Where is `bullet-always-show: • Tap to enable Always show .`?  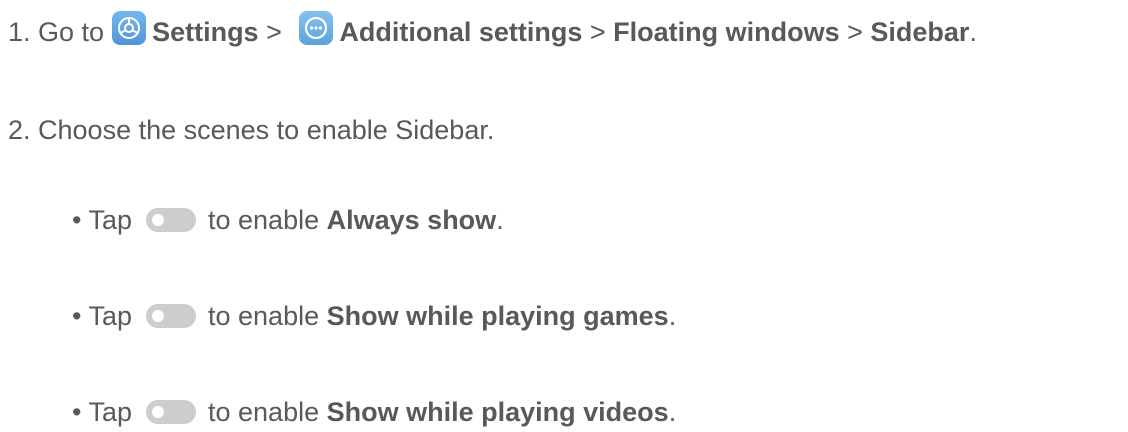 bullet-always-show: • Tap to enable Always show . is located at coordinates (288, 220).